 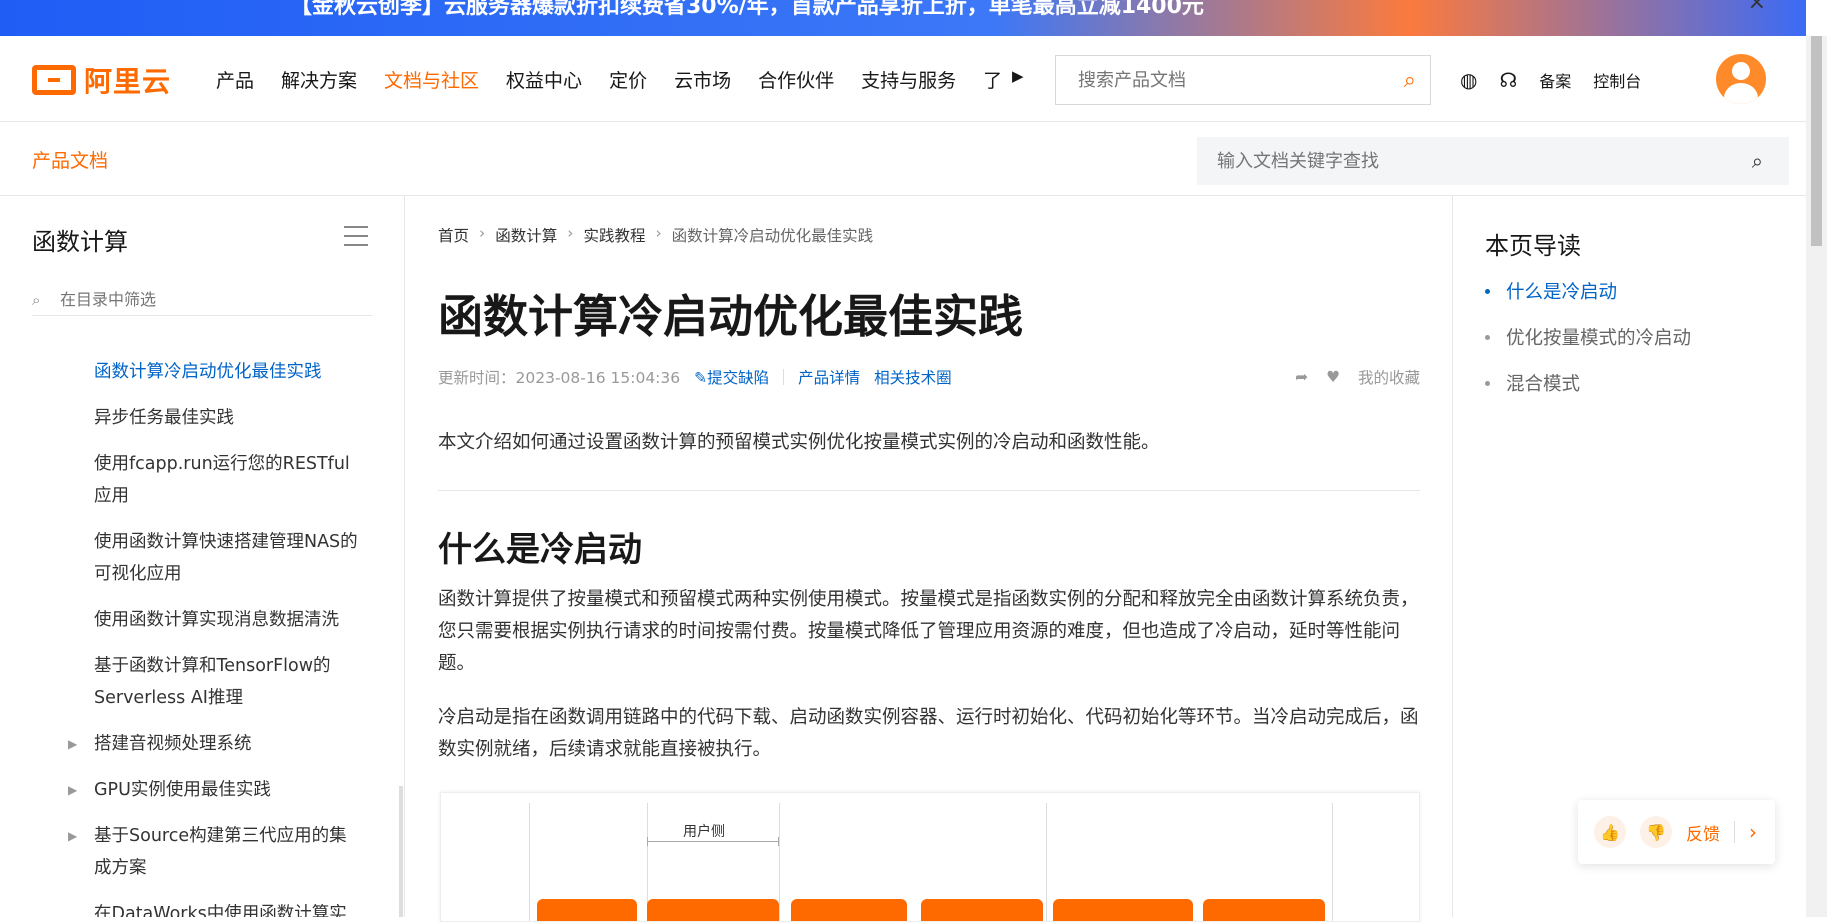 What do you see at coordinates (628, 79) in the screenshot?
I see `nav-item-pricing: 定价` at bounding box center [628, 79].